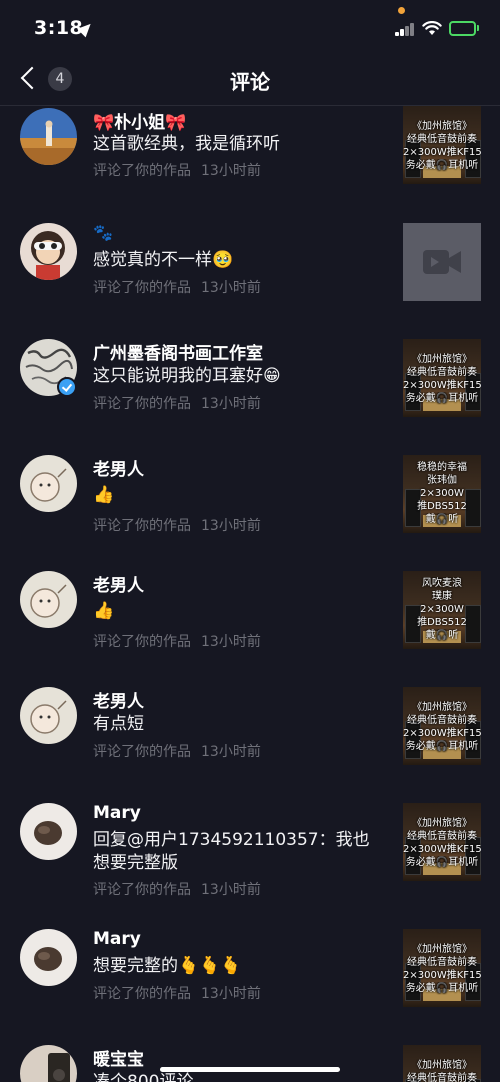 This screenshot has width=500, height=1082. What do you see at coordinates (442, 635) in the screenshot?
I see `thumb-line: 戴🎧听` at bounding box center [442, 635].